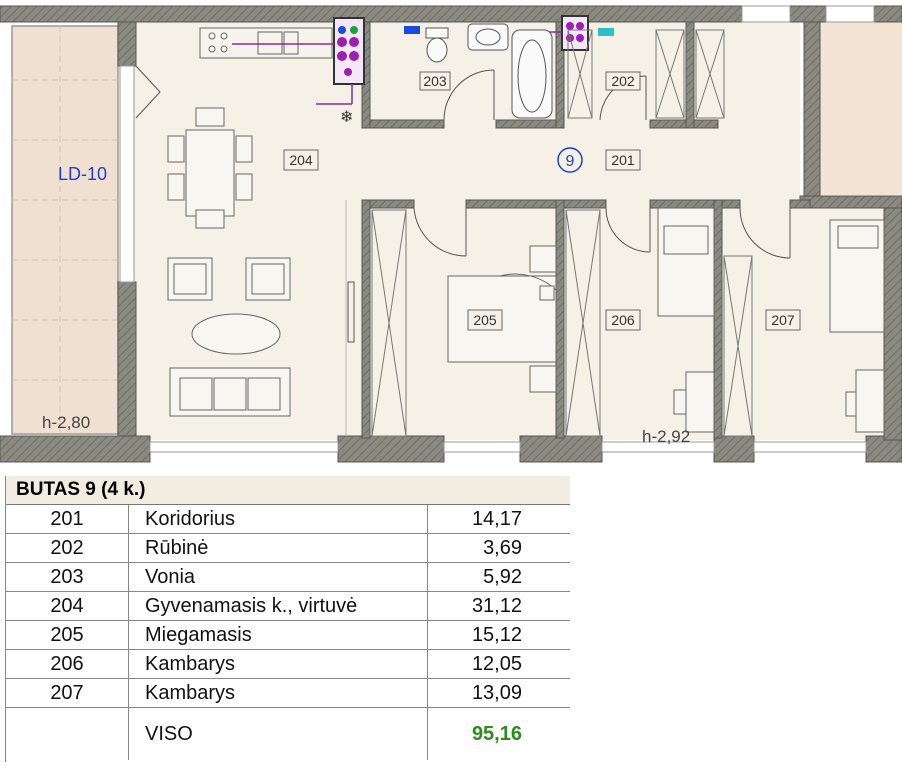  Describe the element at coordinates (67, 577) in the screenshot. I see `room-id: 203` at that location.